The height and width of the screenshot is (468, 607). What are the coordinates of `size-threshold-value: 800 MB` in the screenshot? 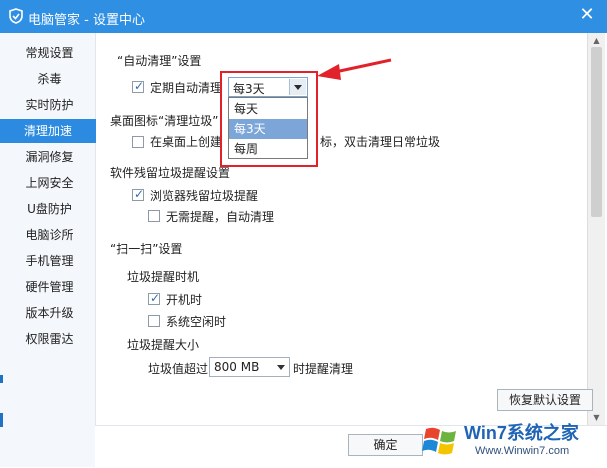 It's located at (237, 367).